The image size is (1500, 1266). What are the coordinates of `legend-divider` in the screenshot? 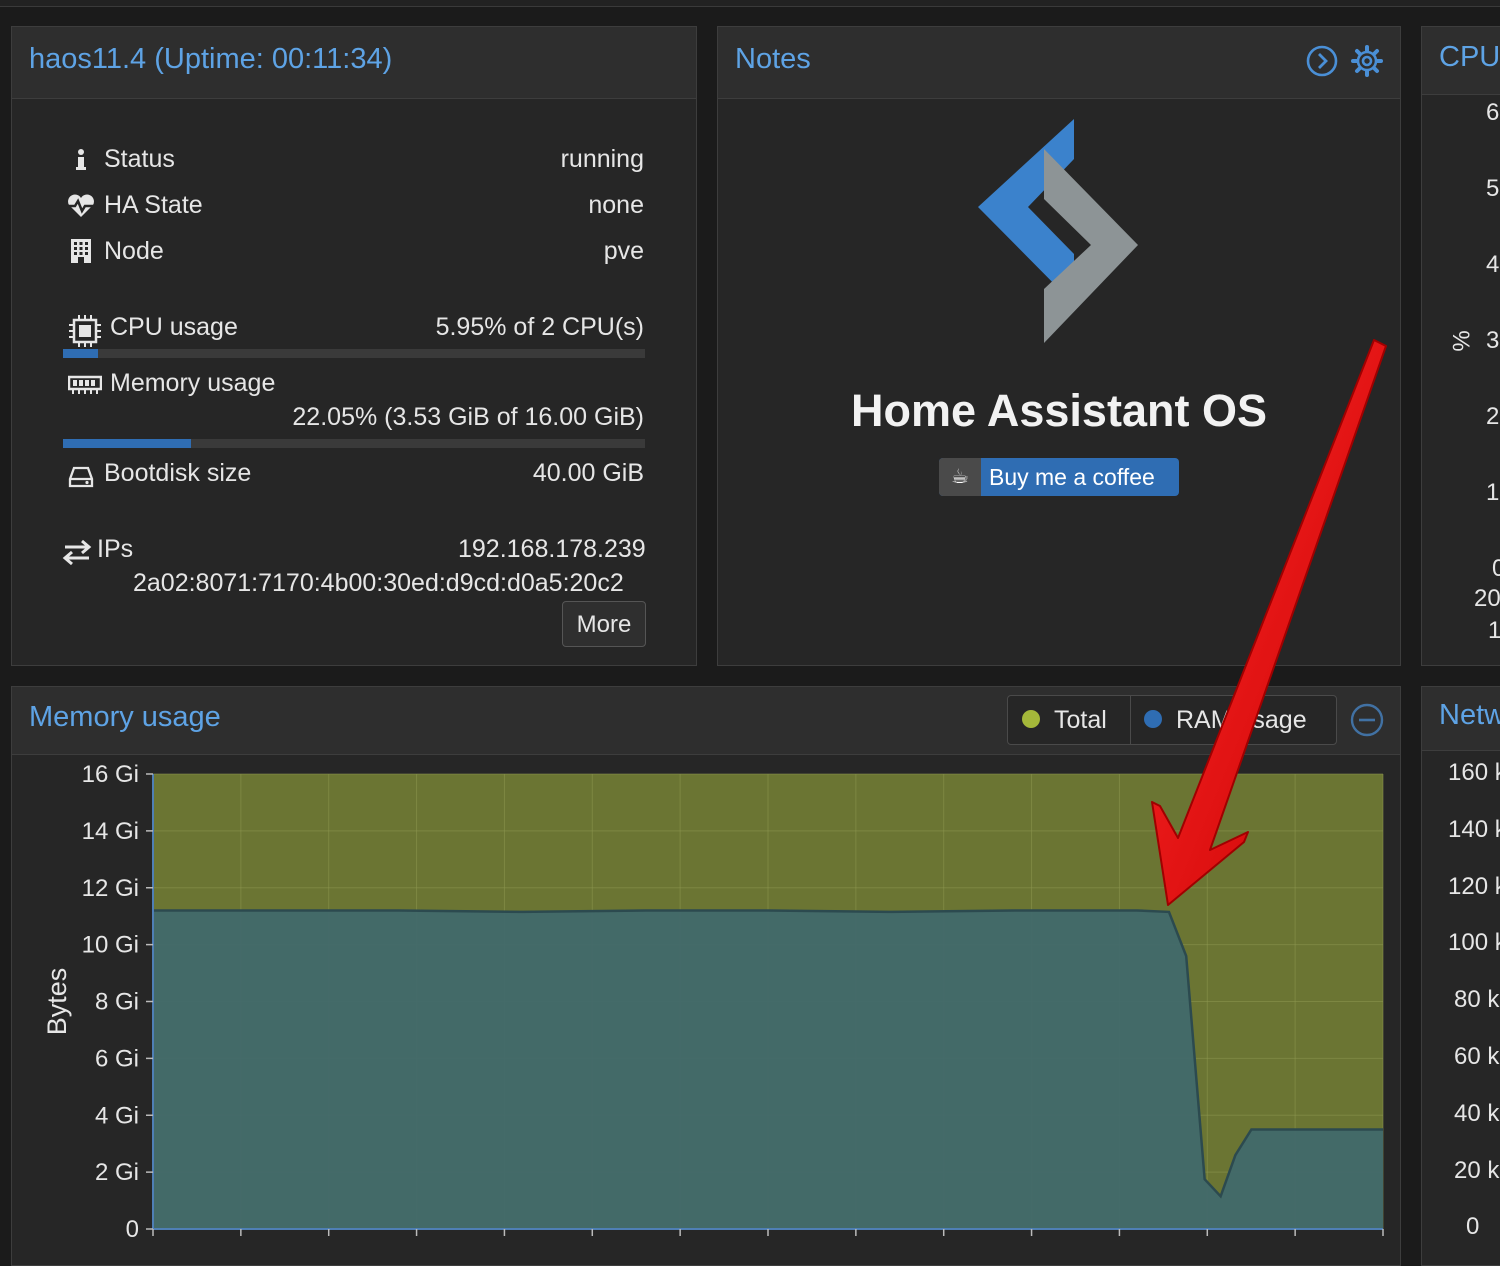 It's located at (1130, 720).